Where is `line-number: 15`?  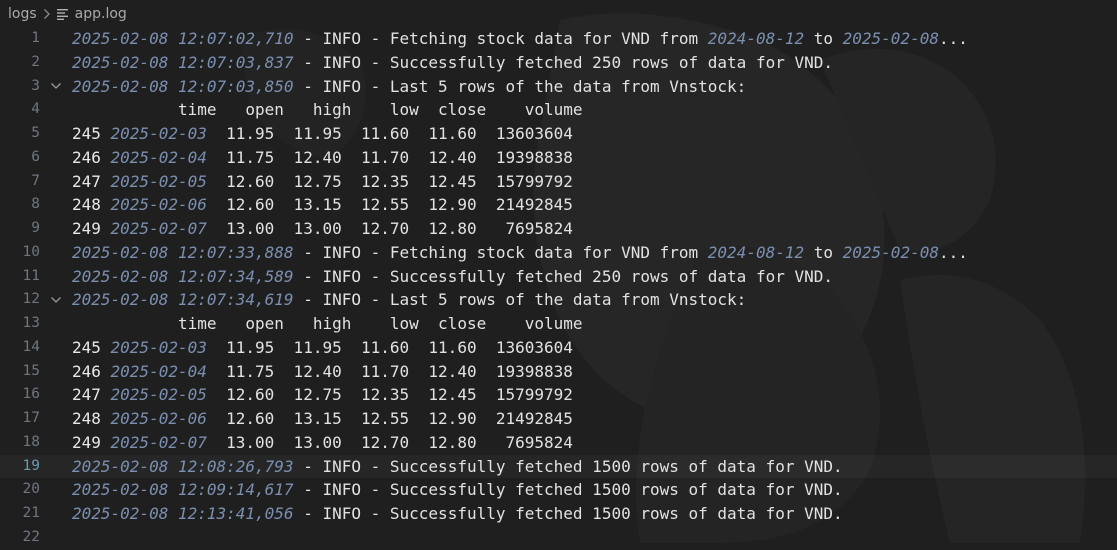
line-number: 15 is located at coordinates (31, 370).